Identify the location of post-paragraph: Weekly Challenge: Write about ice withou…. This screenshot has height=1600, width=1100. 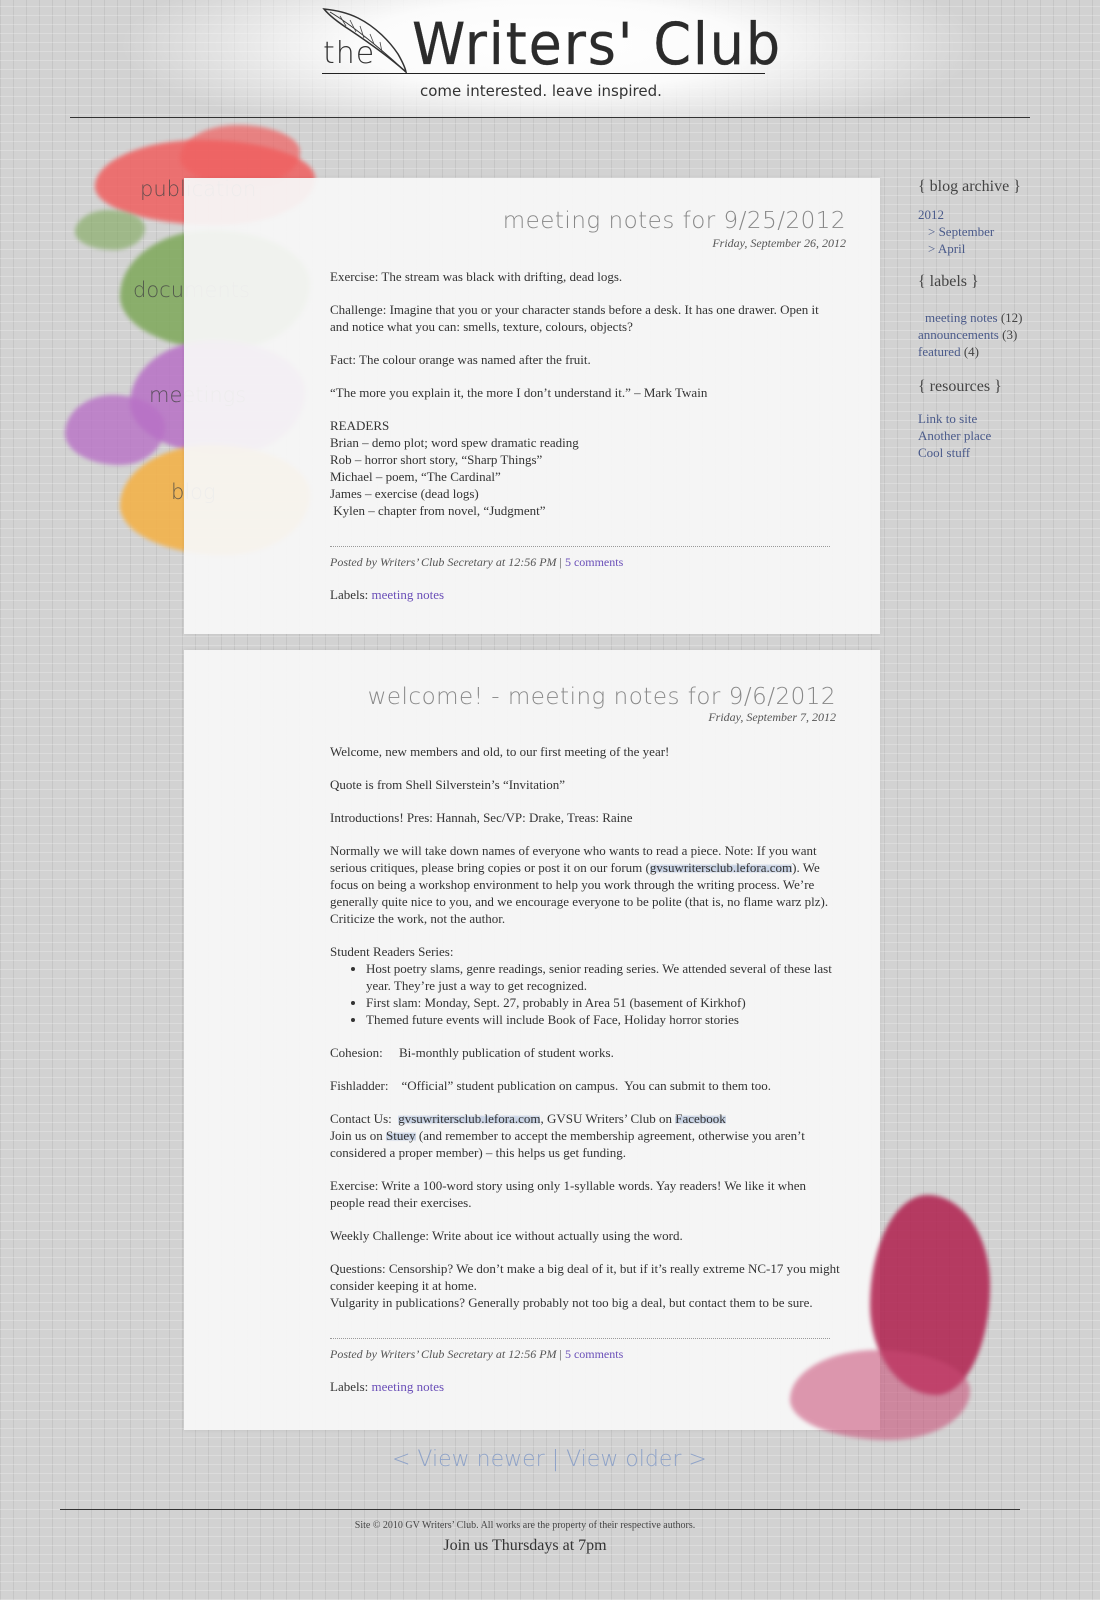
(506, 1235).